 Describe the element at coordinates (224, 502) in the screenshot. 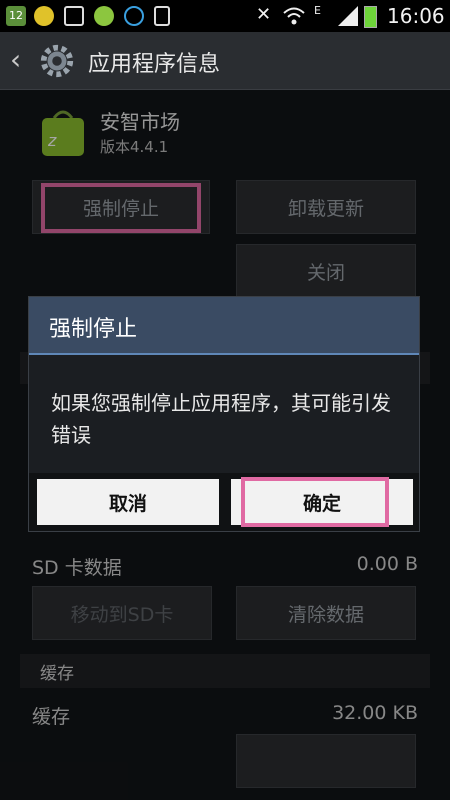

I see `dialog-button-bar: 取消 确定` at that location.